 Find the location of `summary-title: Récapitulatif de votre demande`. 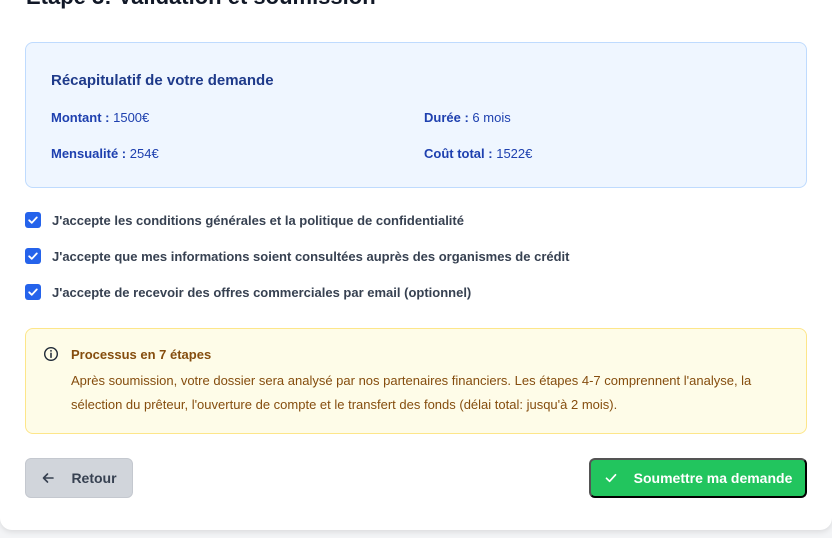

summary-title: Récapitulatif de votre demande is located at coordinates (162, 80).